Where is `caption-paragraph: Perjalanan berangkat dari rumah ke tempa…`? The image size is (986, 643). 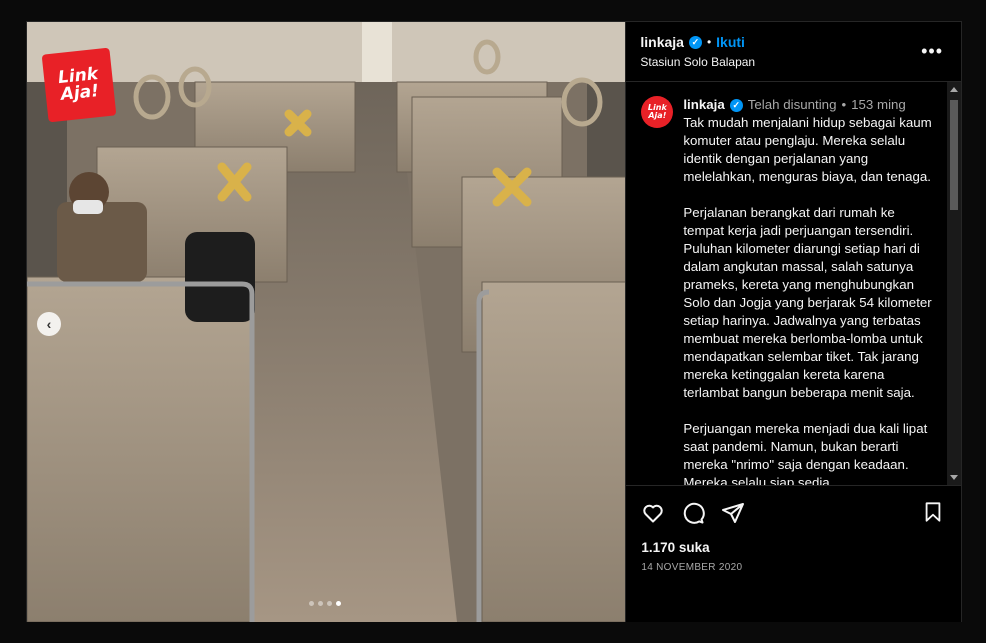
caption-paragraph: Perjalanan berangkat dari rumah ke tempa… is located at coordinates (807, 302).